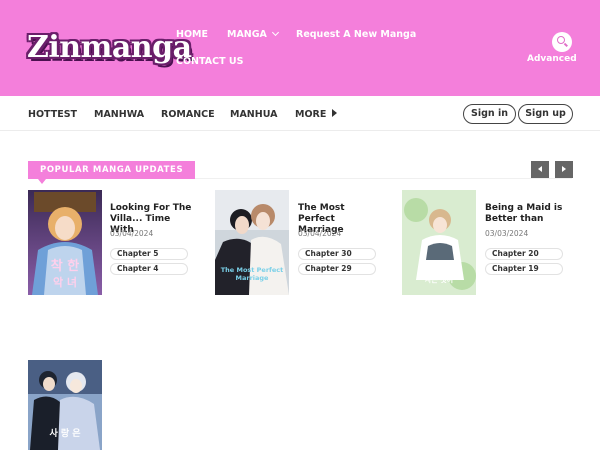 The width and height of the screenshot is (600, 450). What do you see at coordinates (337, 254) in the screenshot?
I see `chapter-link: Chapter 30` at bounding box center [337, 254].